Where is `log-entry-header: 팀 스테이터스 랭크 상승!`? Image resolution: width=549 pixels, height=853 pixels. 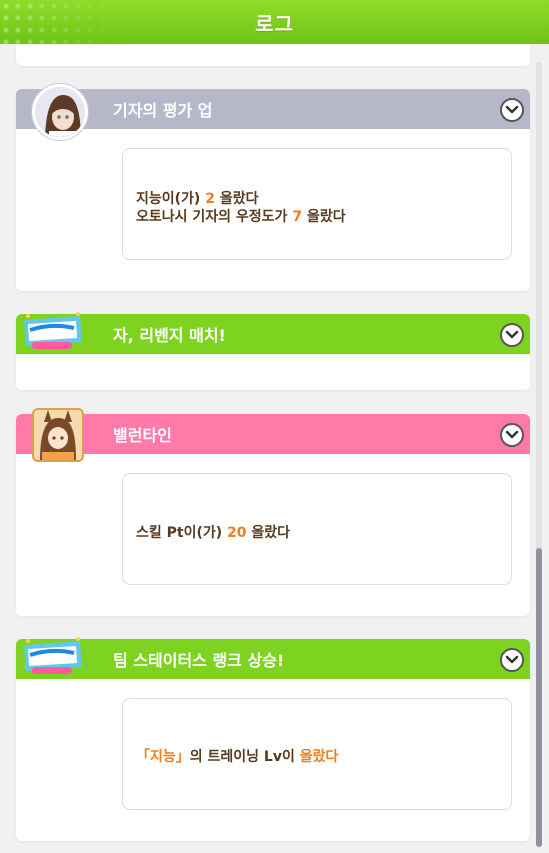 log-entry-header: 팀 스테이터스 랭크 상승! is located at coordinates (273, 659).